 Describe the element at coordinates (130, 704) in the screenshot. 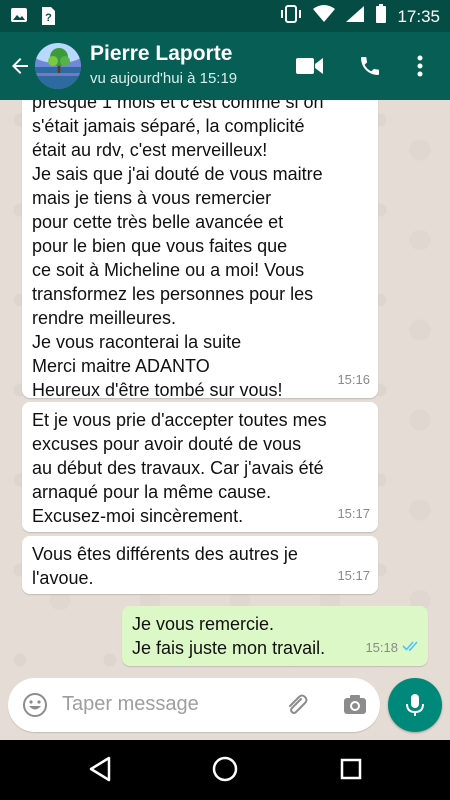

I see `message-input: Taper message` at that location.